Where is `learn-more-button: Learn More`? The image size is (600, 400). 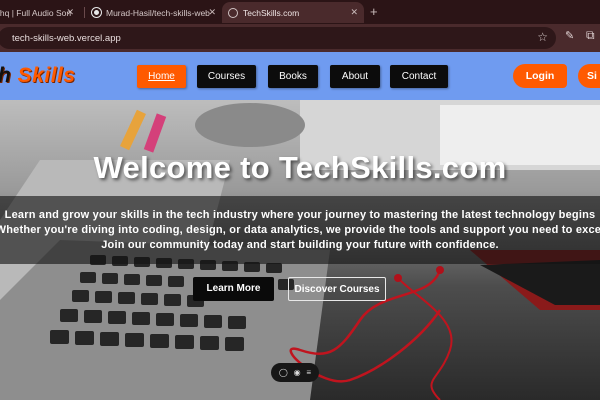 learn-more-button: Learn More is located at coordinates (233, 289).